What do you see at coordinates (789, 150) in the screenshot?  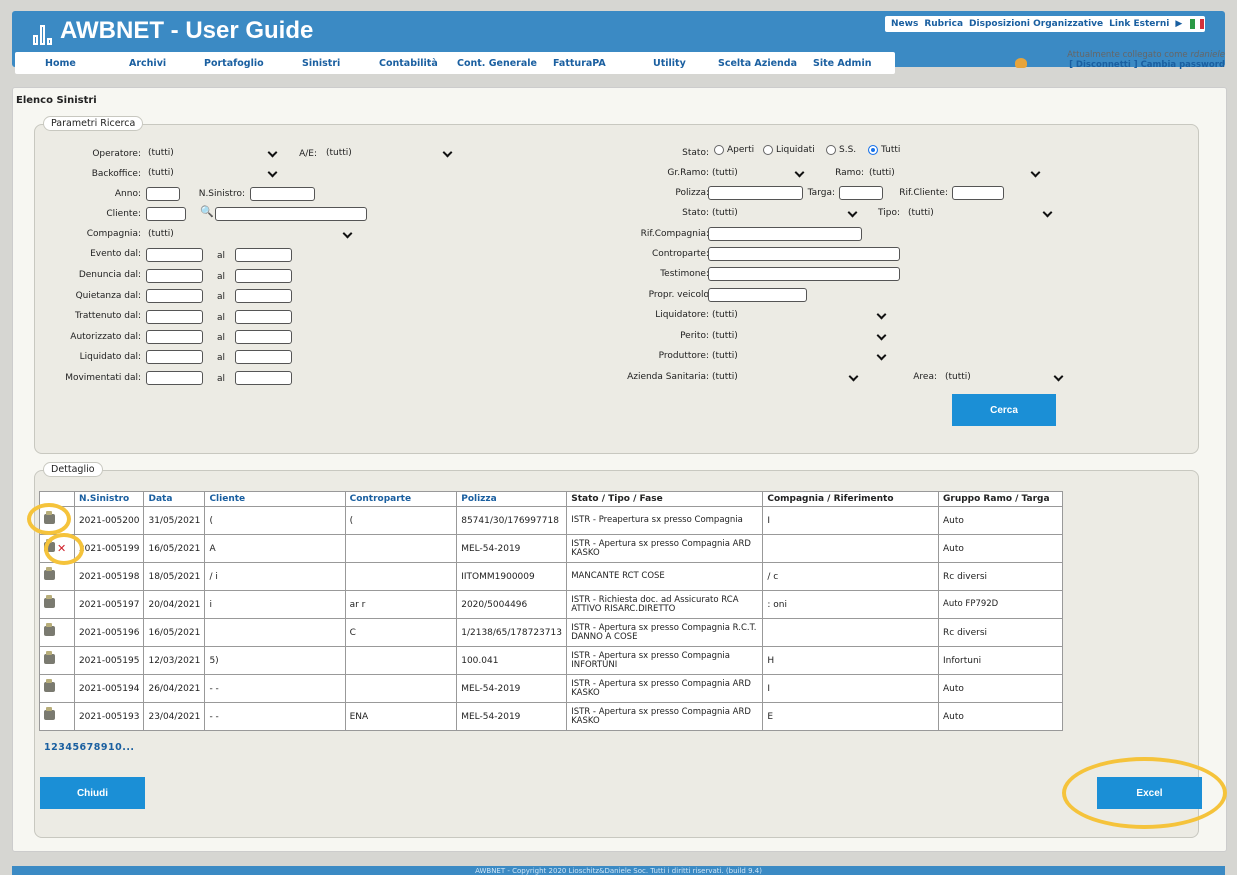 I see `radio-liquidati: Liquidati` at bounding box center [789, 150].